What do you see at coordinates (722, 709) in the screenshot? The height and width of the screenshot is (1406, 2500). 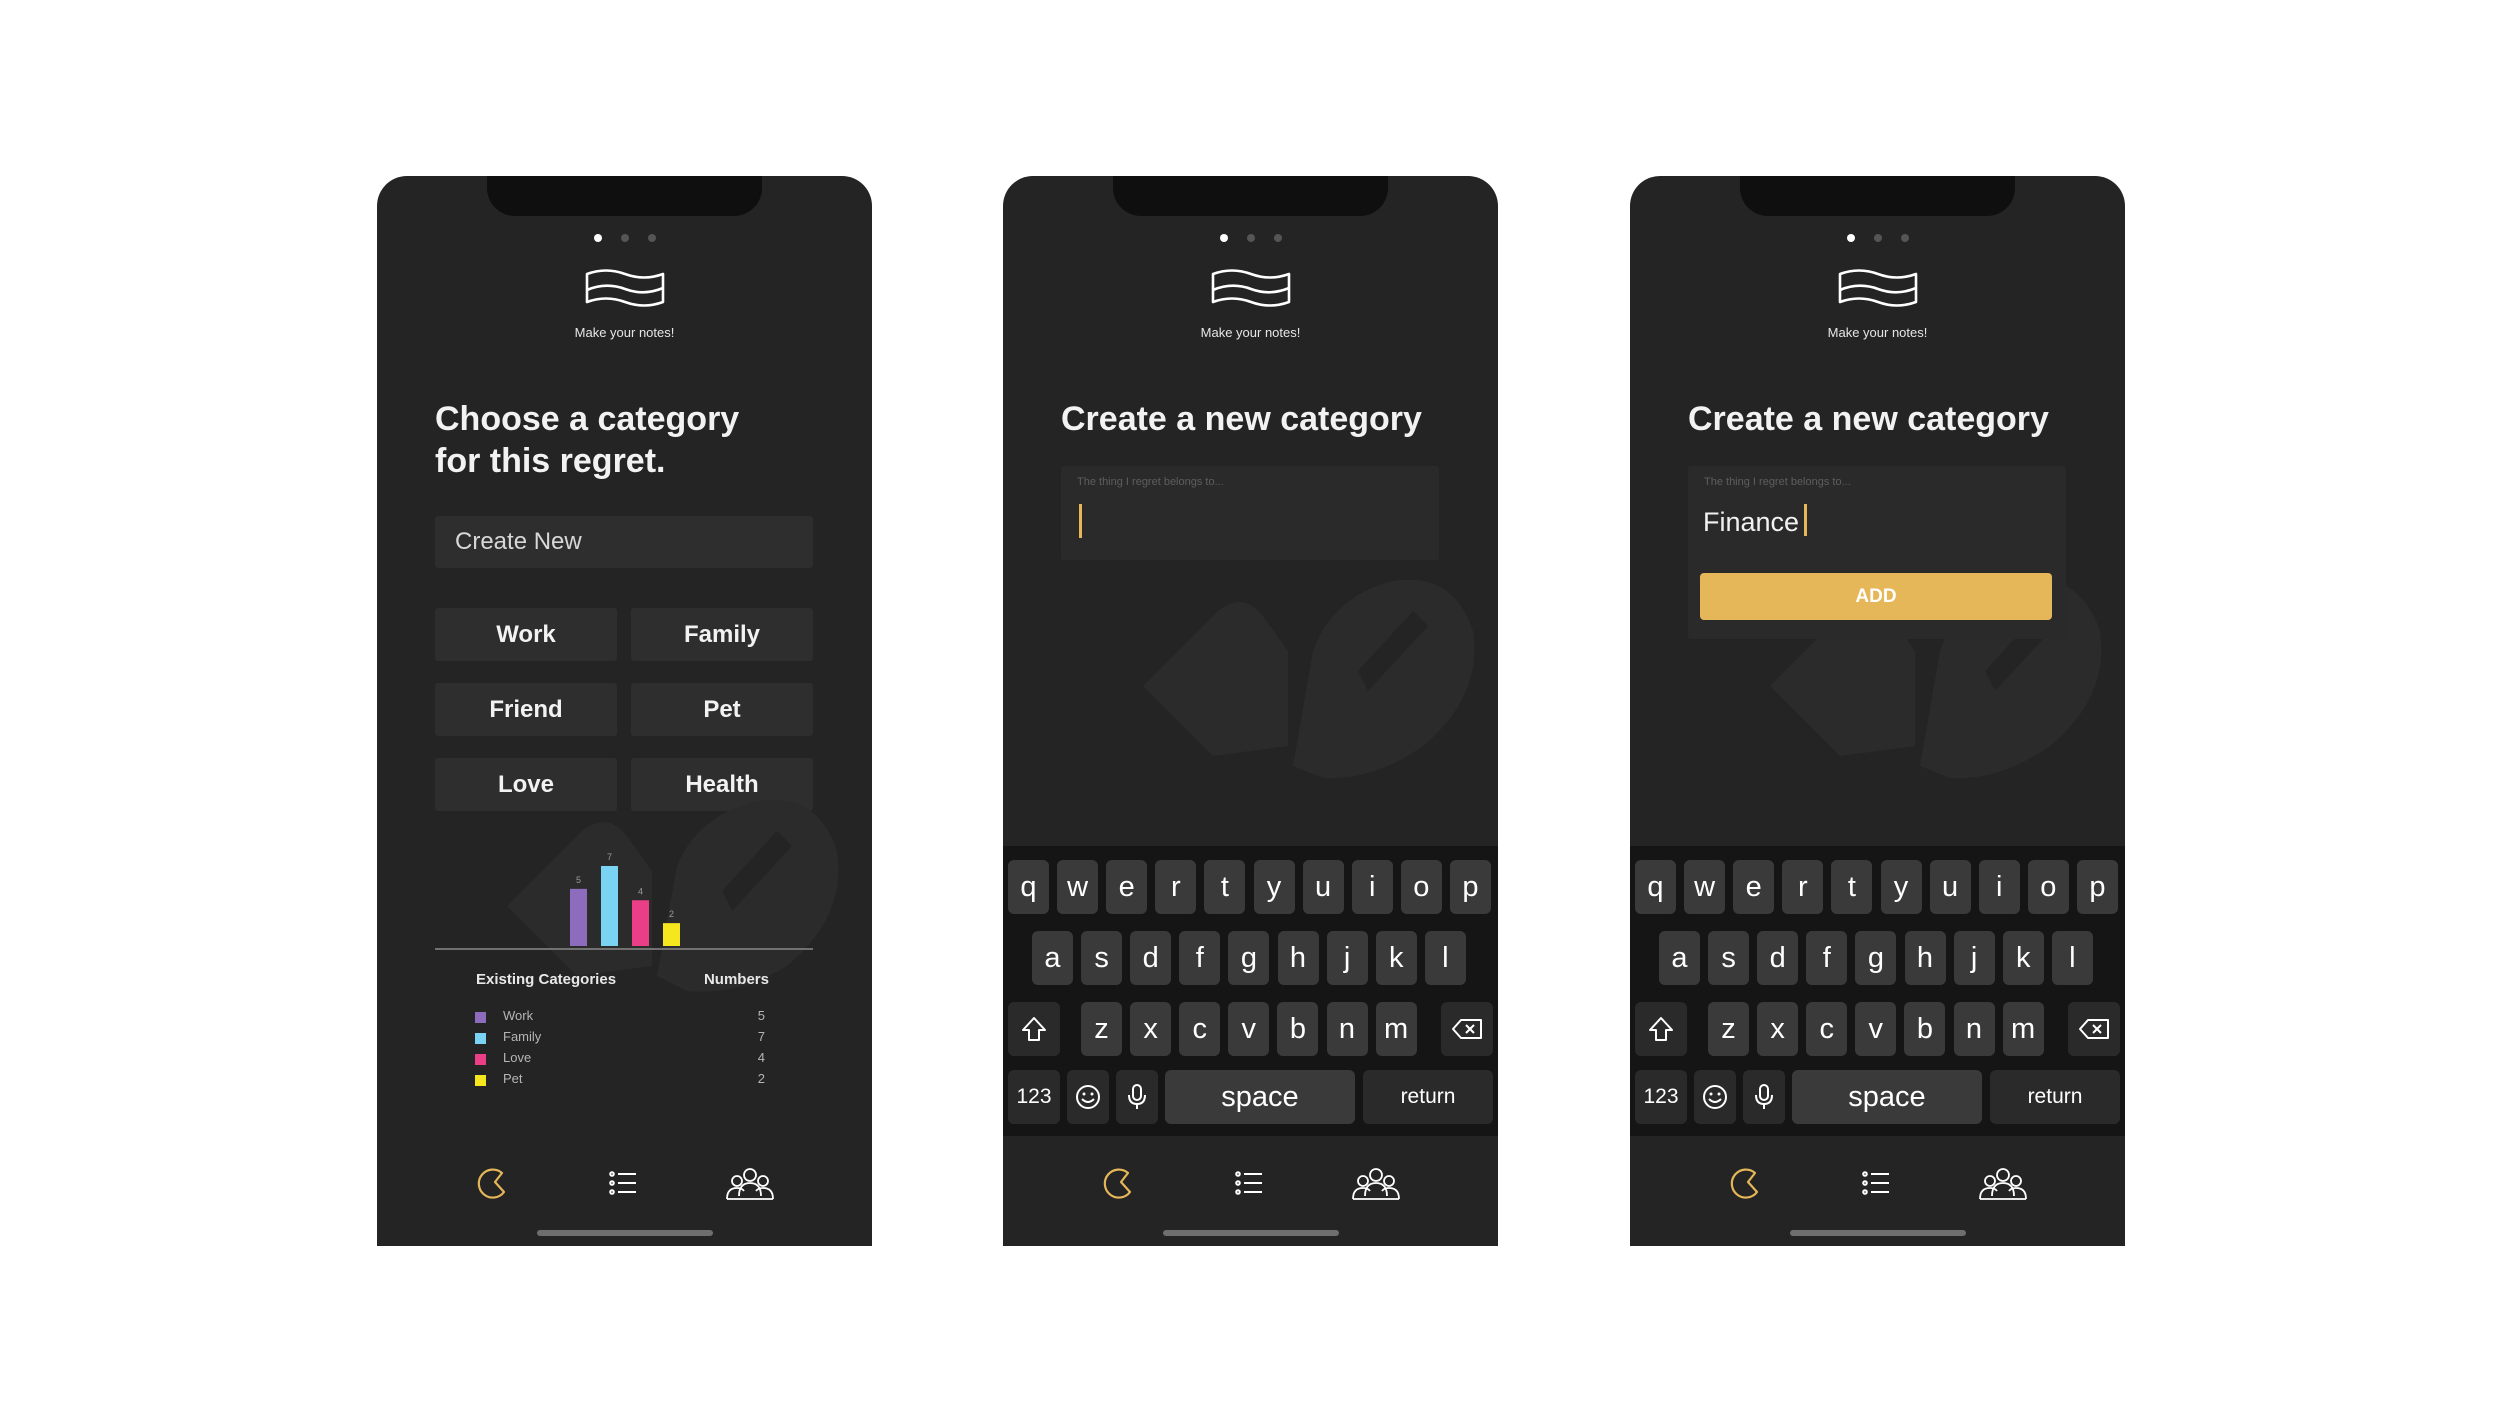 I see `category-button-pet: Pet` at bounding box center [722, 709].